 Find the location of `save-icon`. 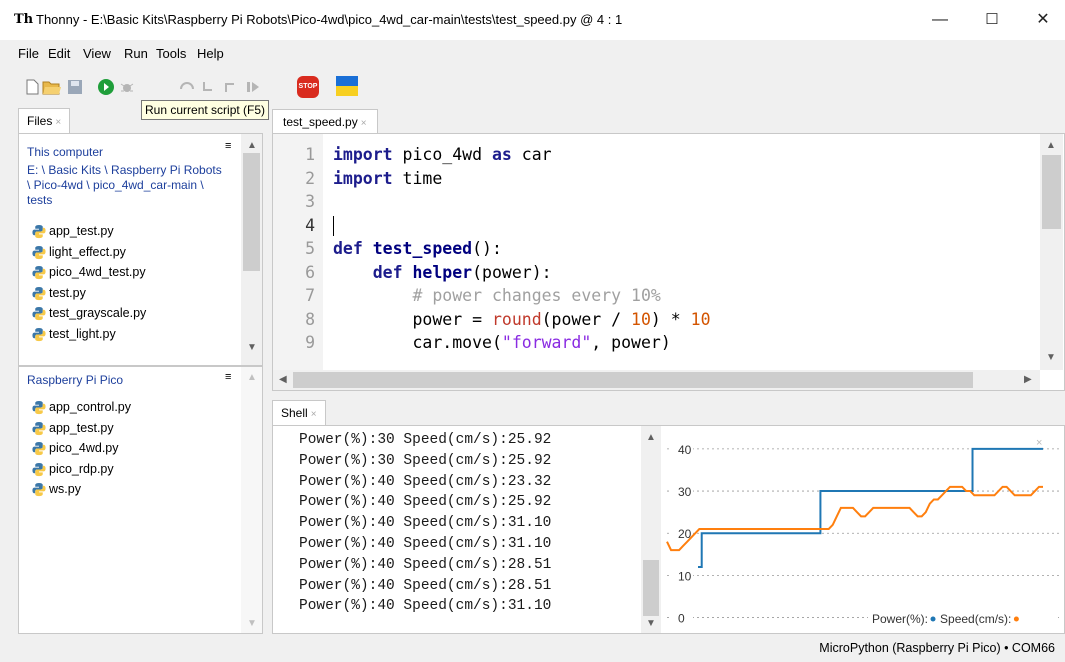

save-icon is located at coordinates (75, 87).